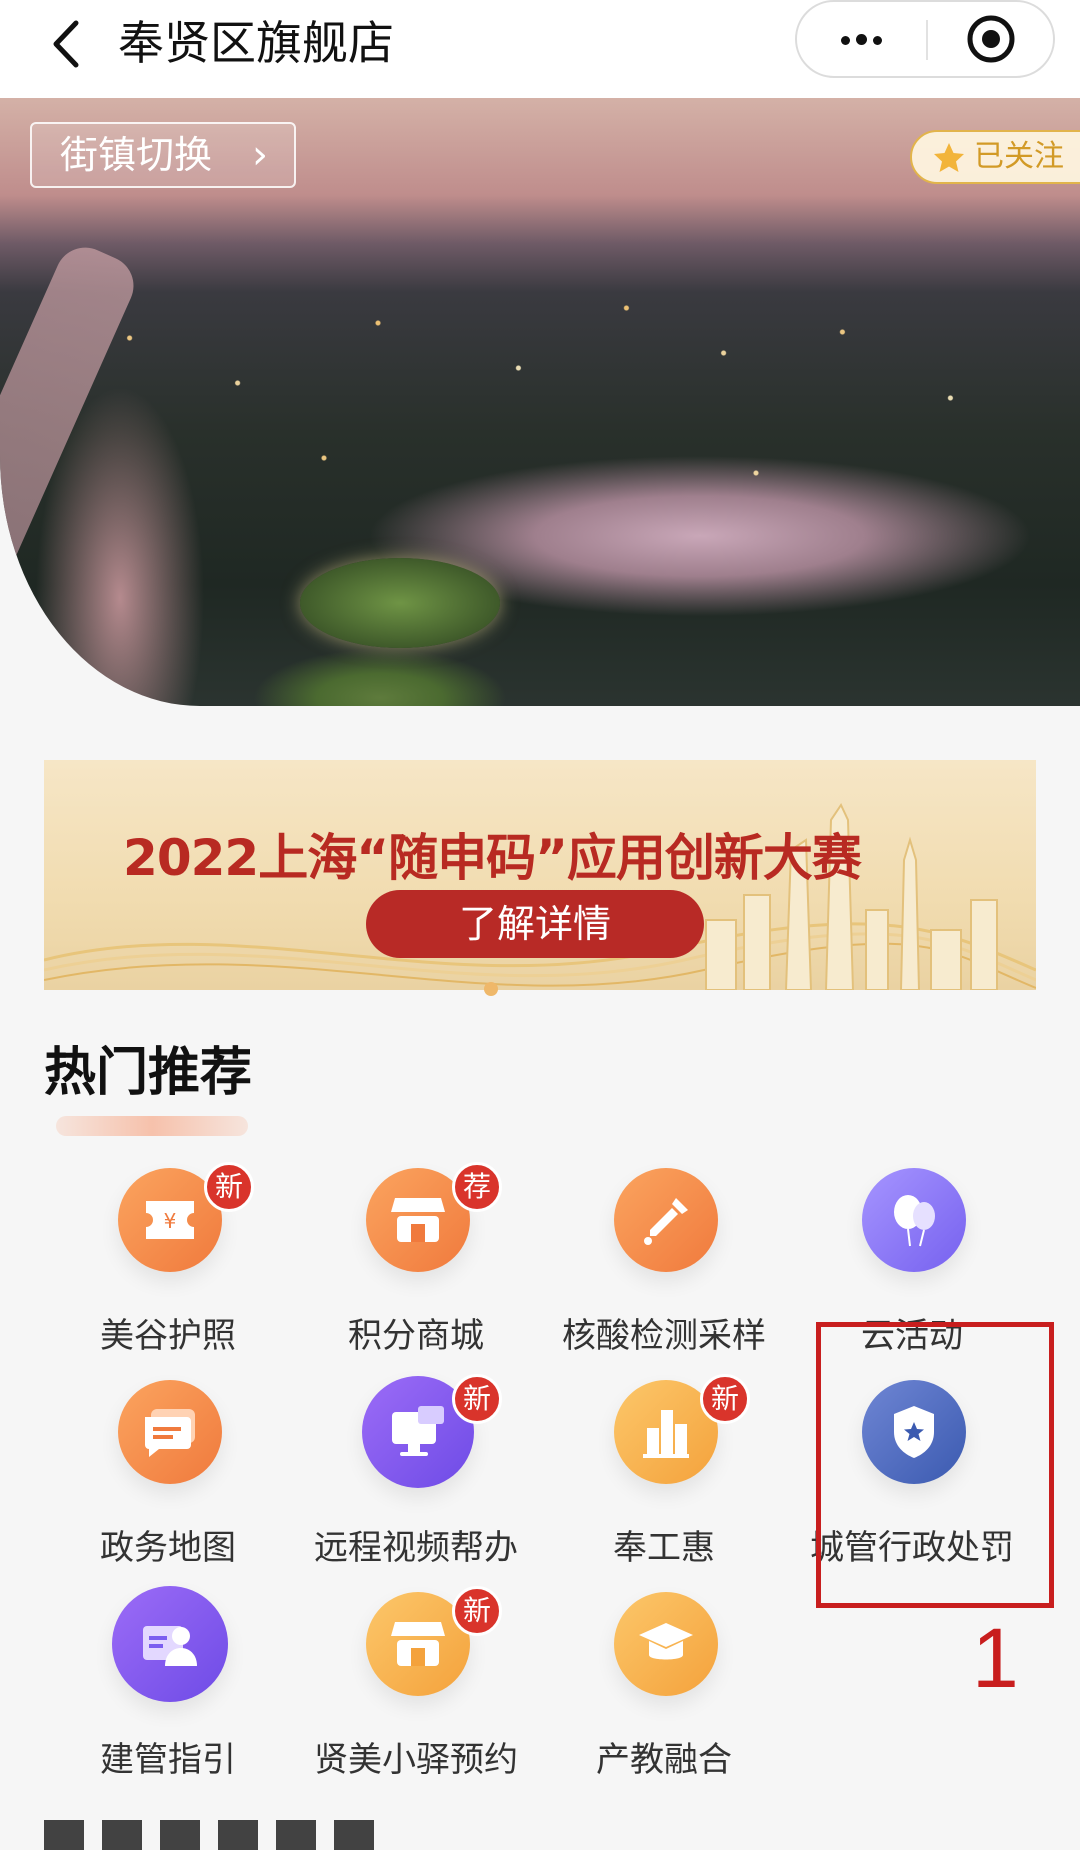 The image size is (1080, 1850). What do you see at coordinates (170, 1644) in the screenshot?
I see `user-card-icon` at bounding box center [170, 1644].